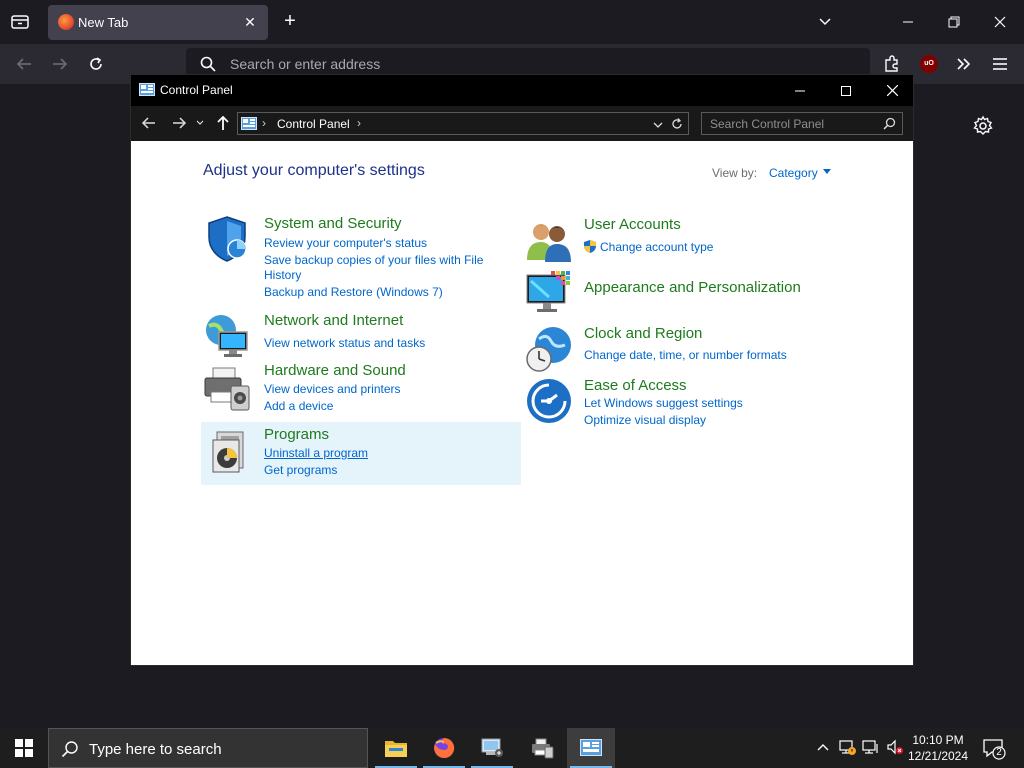 This screenshot has width=1024, height=768. Describe the element at coordinates (103, 22) in the screenshot. I see `tab-title: New Tab` at that location.